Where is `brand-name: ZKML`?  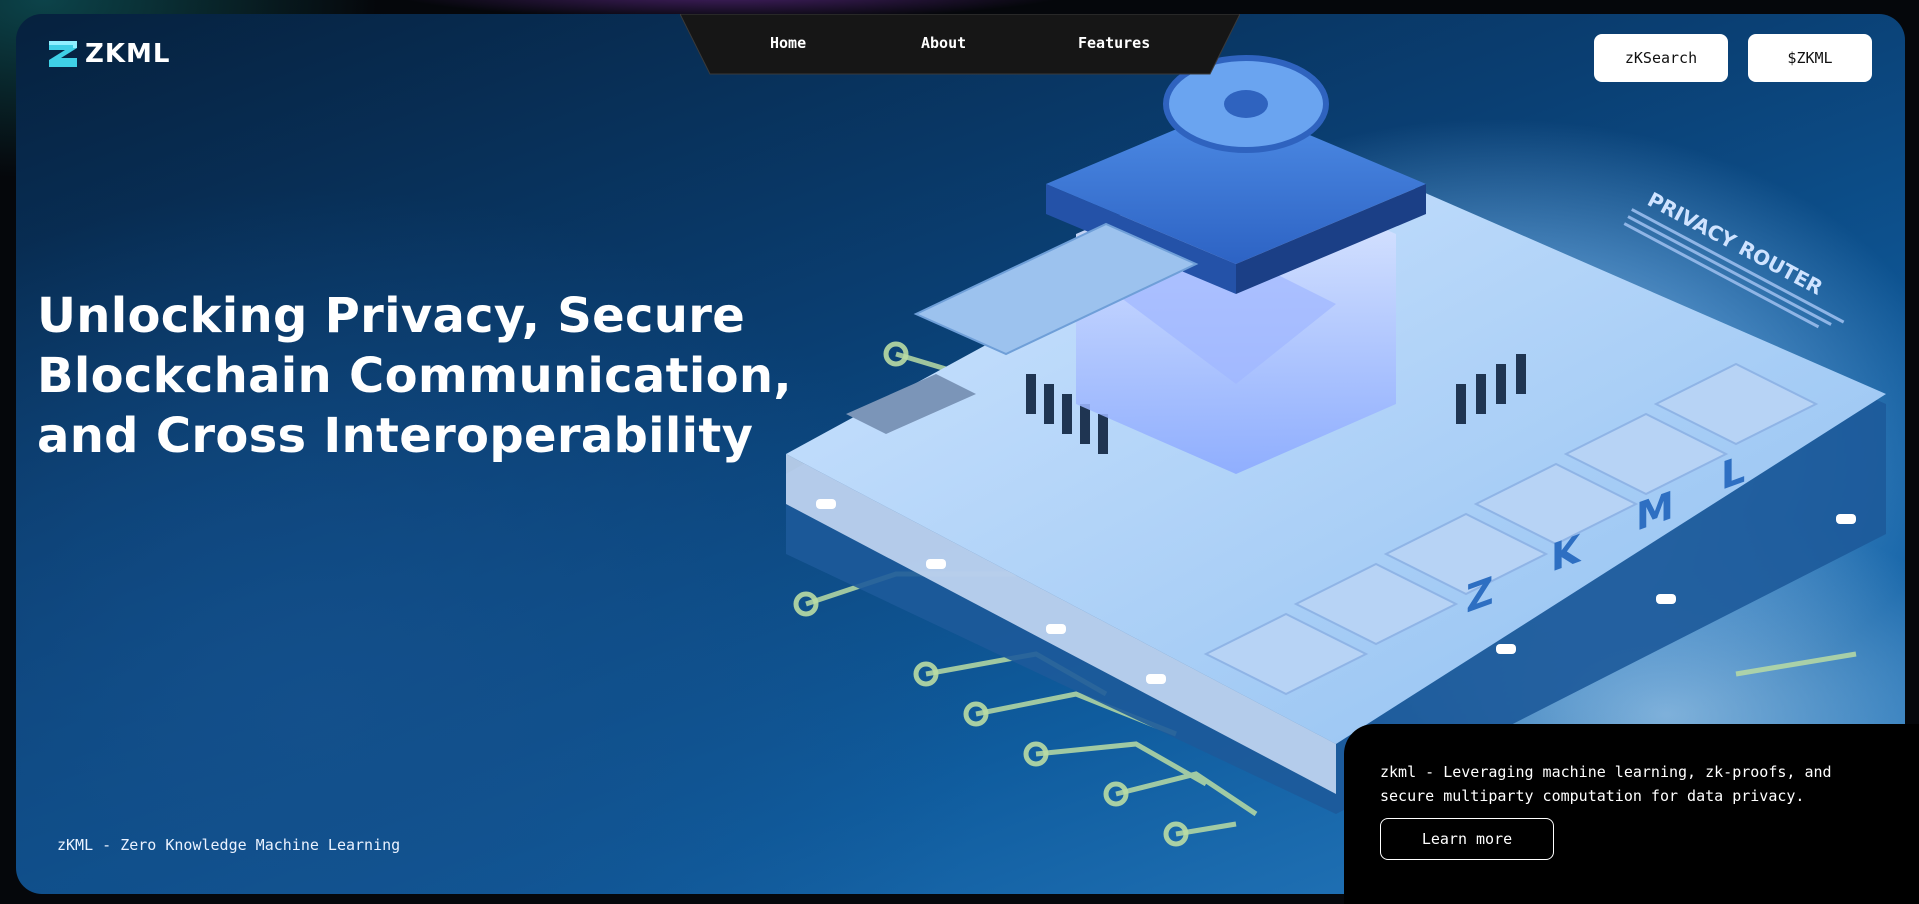
brand-name: ZKML is located at coordinates (128, 54).